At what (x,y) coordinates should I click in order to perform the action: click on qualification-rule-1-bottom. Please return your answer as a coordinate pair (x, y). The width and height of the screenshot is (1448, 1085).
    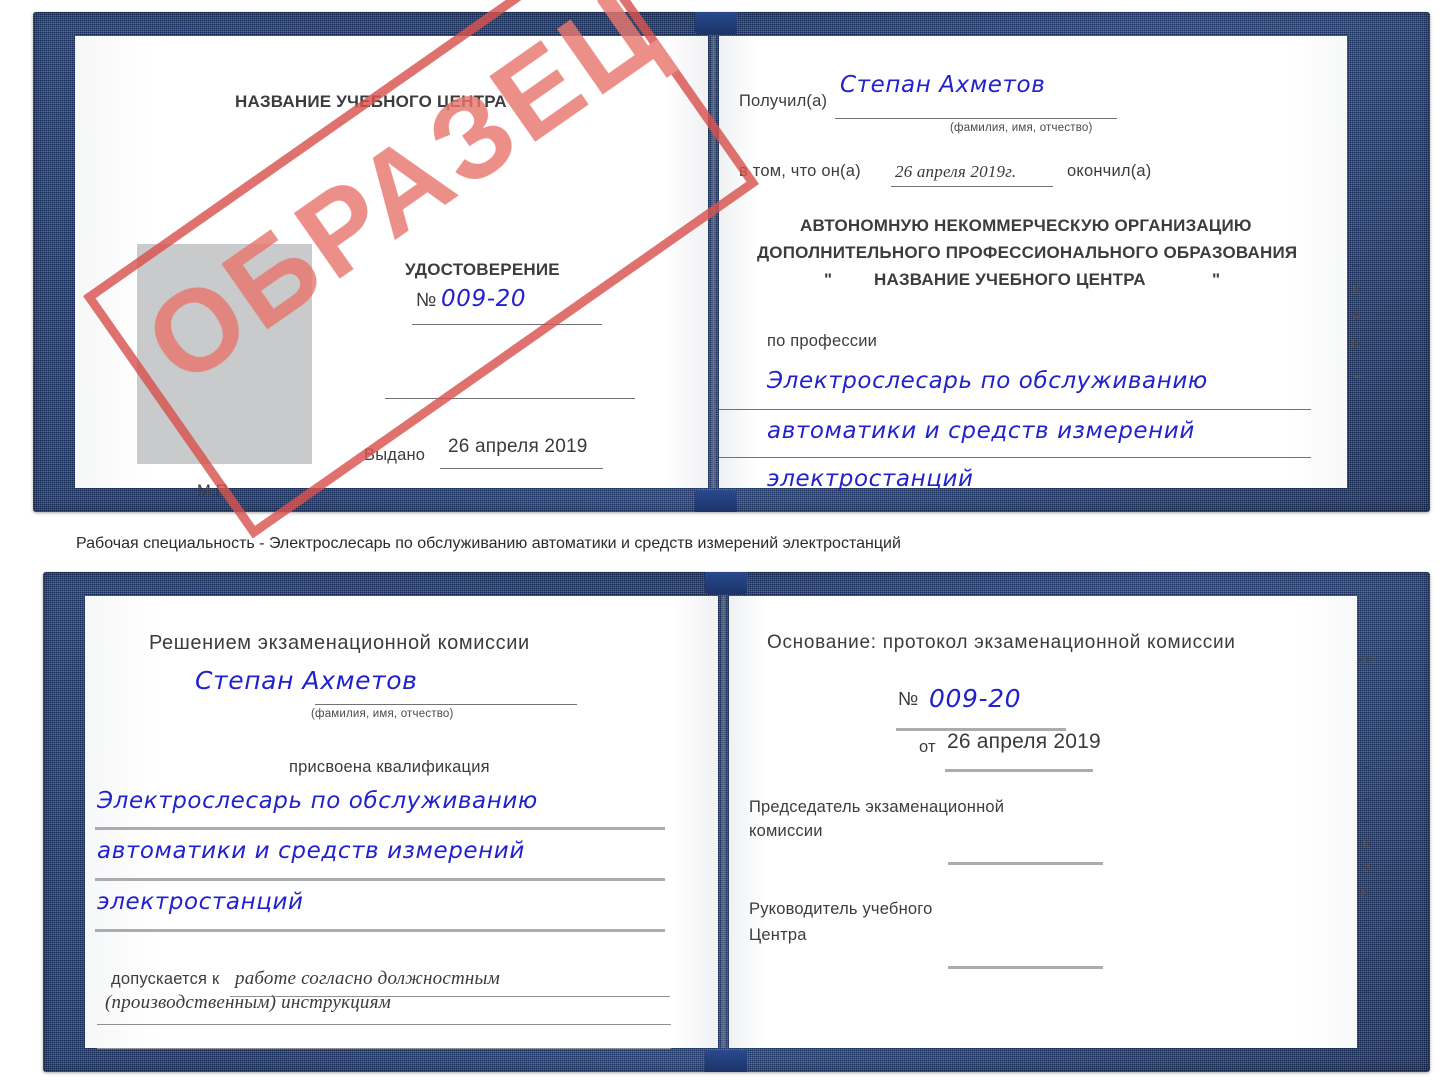
    Looking at the image, I should click on (380, 828).